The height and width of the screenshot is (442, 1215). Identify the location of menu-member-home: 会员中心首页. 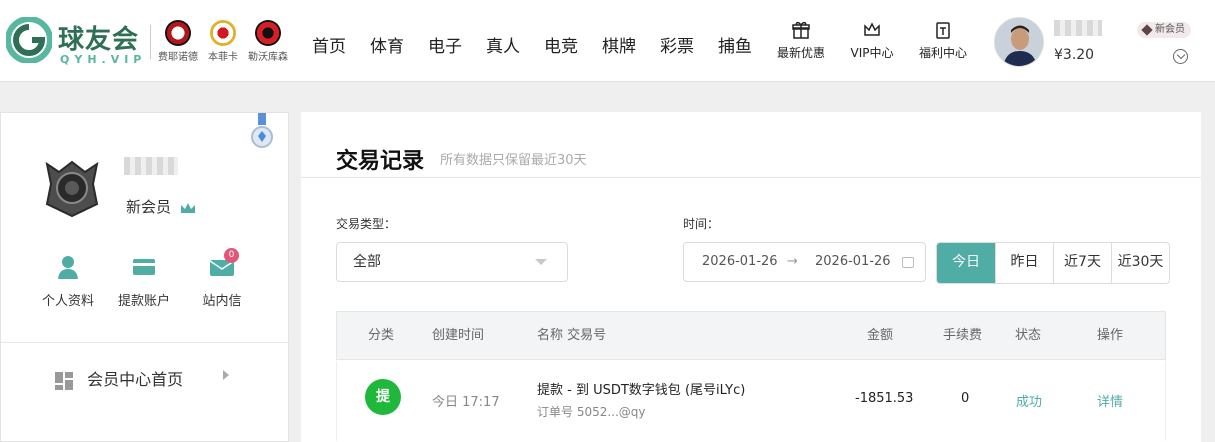
(118, 378).